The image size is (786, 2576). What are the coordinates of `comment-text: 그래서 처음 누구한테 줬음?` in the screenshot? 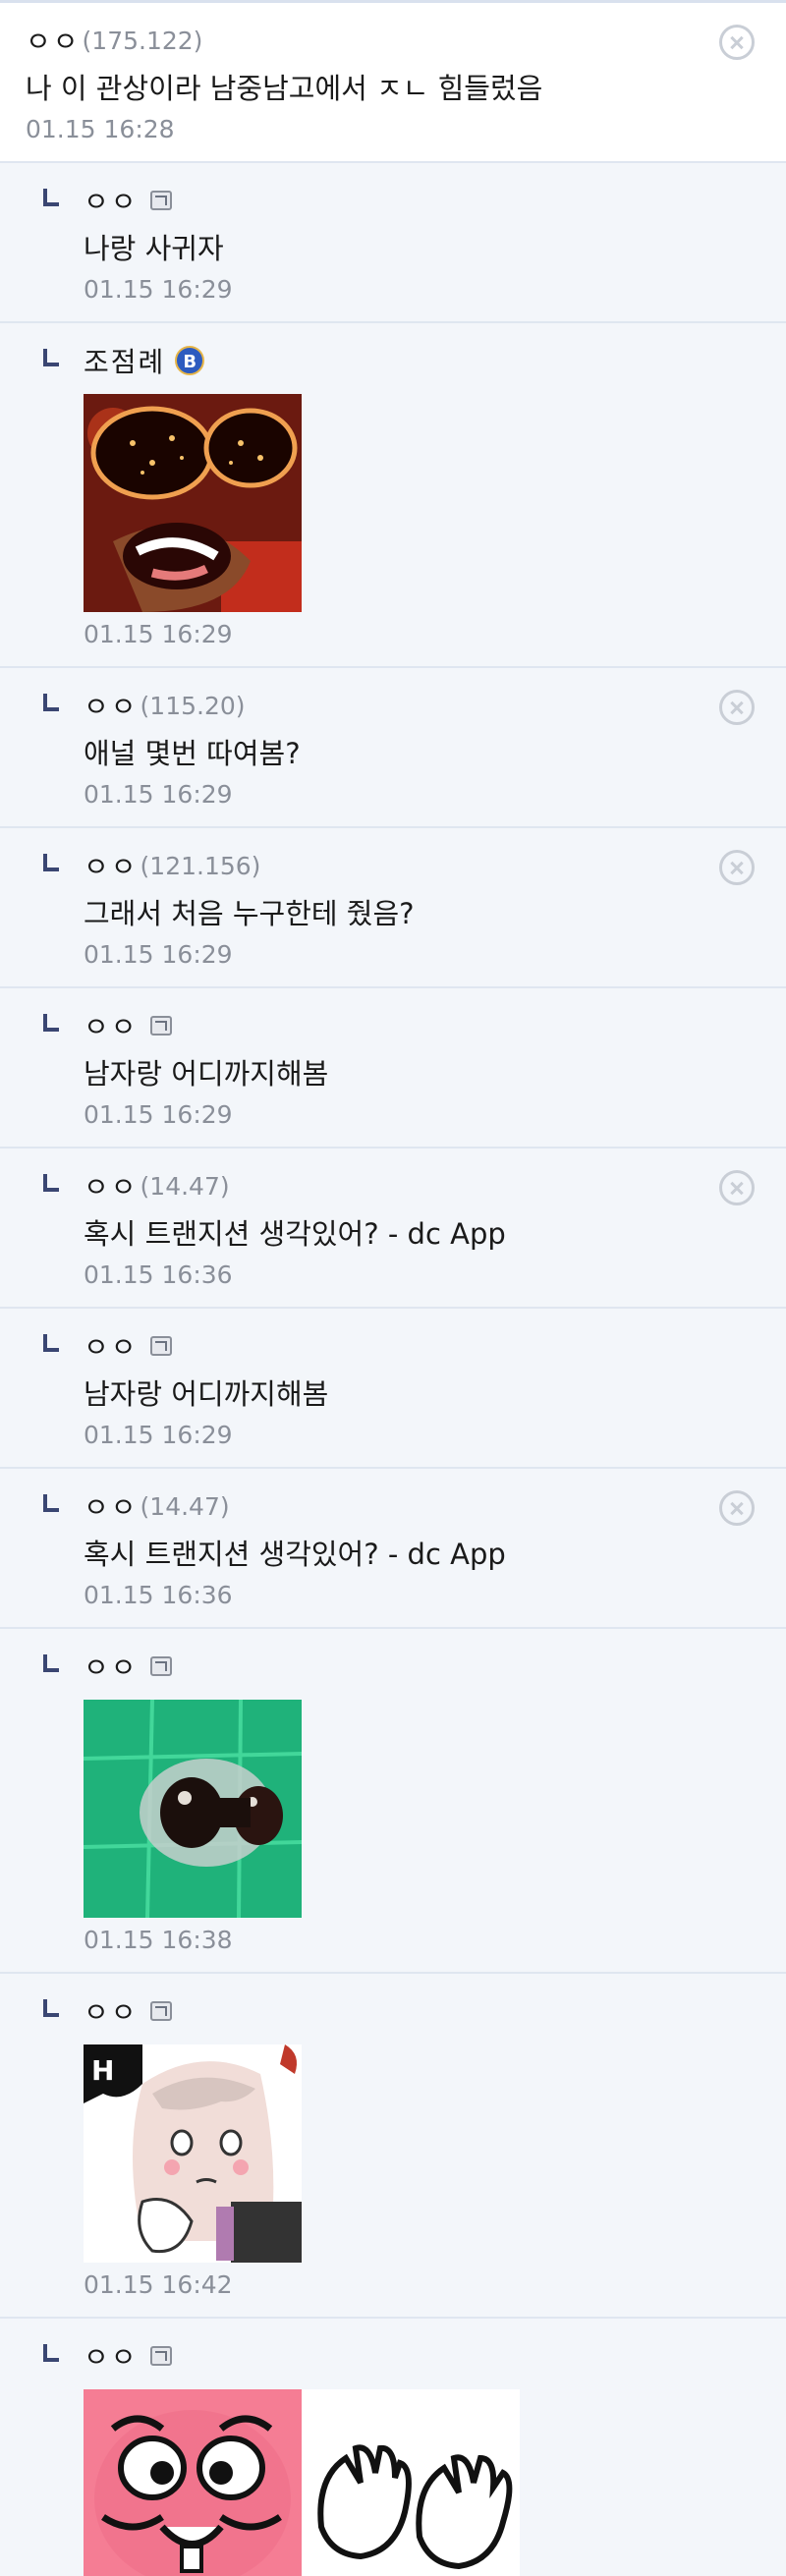 It's located at (249, 913).